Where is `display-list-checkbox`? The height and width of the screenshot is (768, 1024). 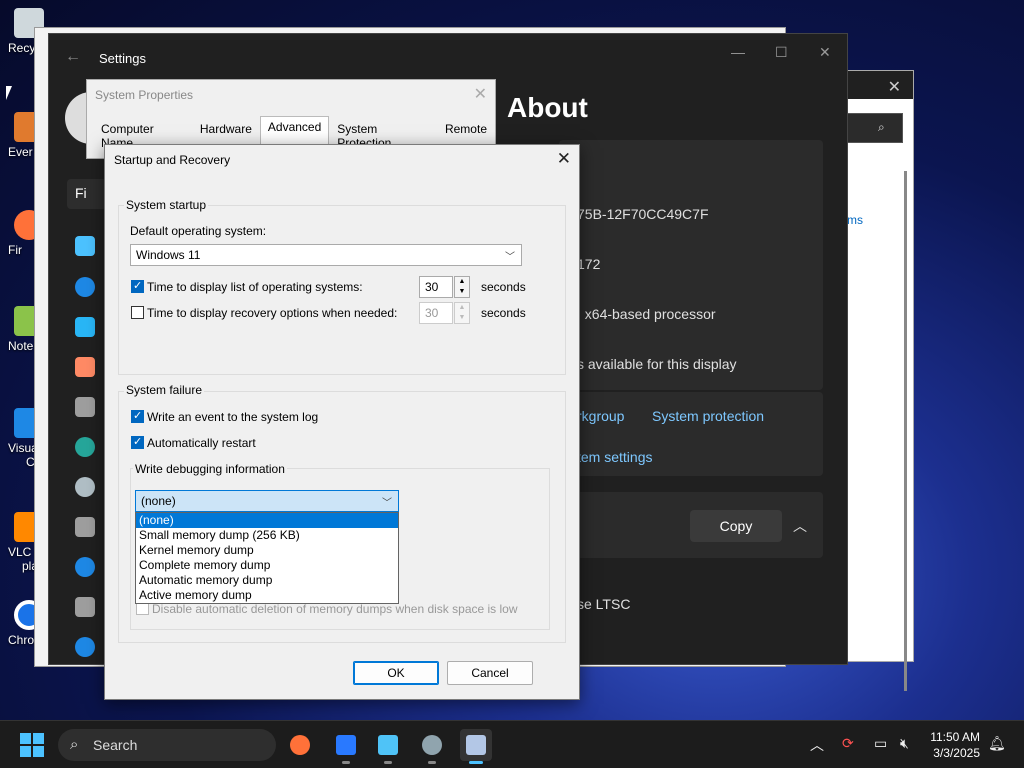
display-list-checkbox is located at coordinates (137, 286).